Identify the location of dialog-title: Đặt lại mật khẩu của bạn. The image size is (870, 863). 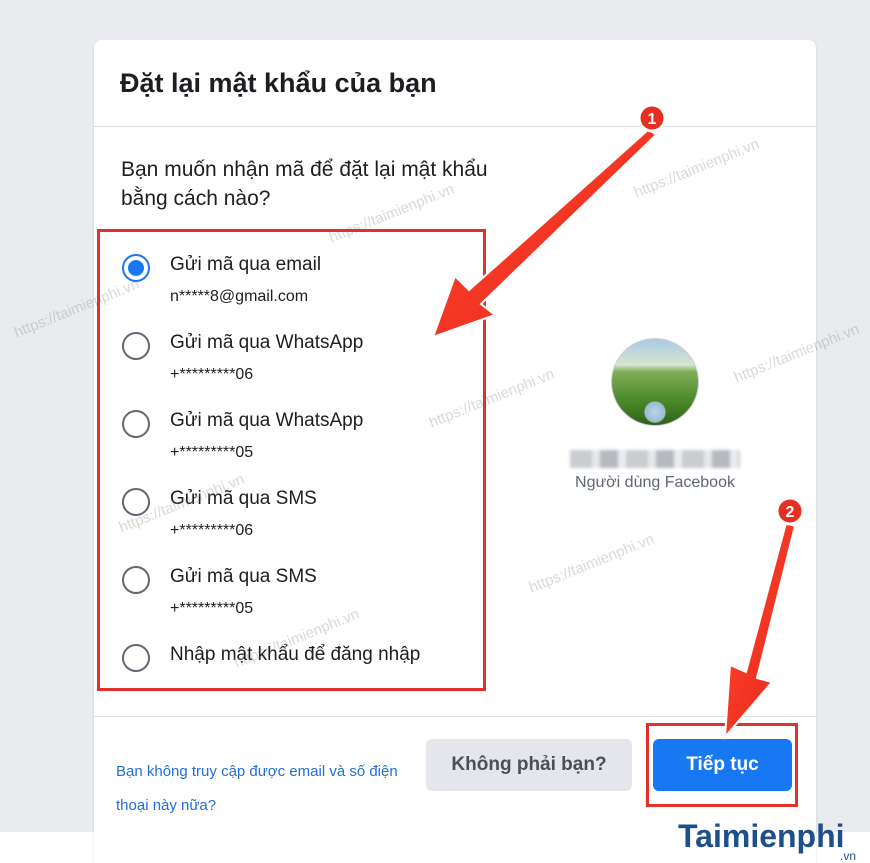
(278, 83).